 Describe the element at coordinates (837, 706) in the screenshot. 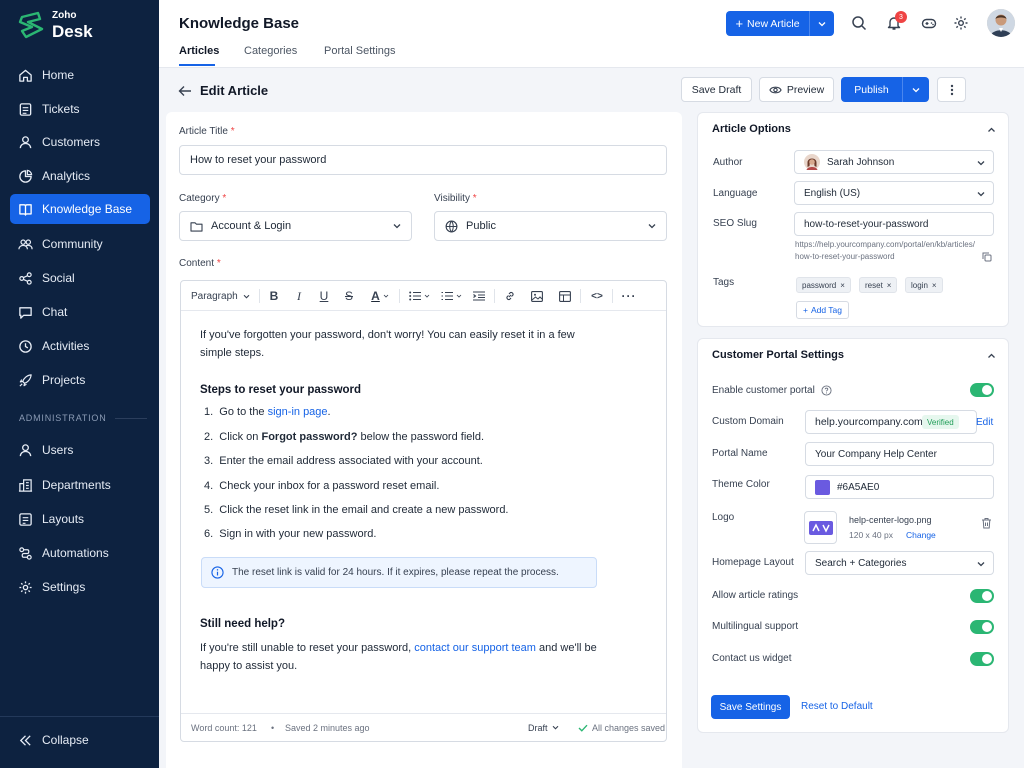

I see `reset-to-default-link: Reset to Default` at that location.